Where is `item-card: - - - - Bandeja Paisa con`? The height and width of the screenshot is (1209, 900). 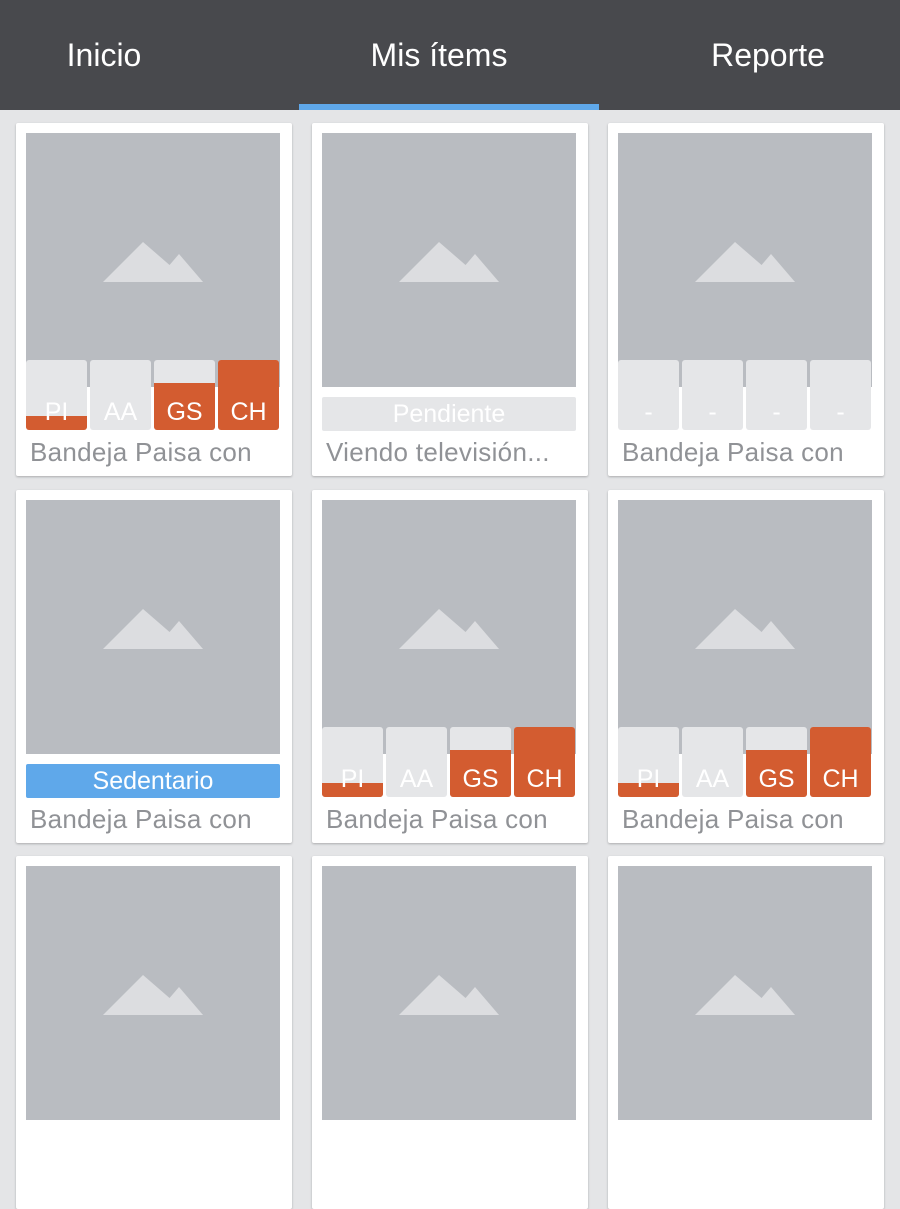
item-card: - - - - Bandeja Paisa con is located at coordinates (746, 299).